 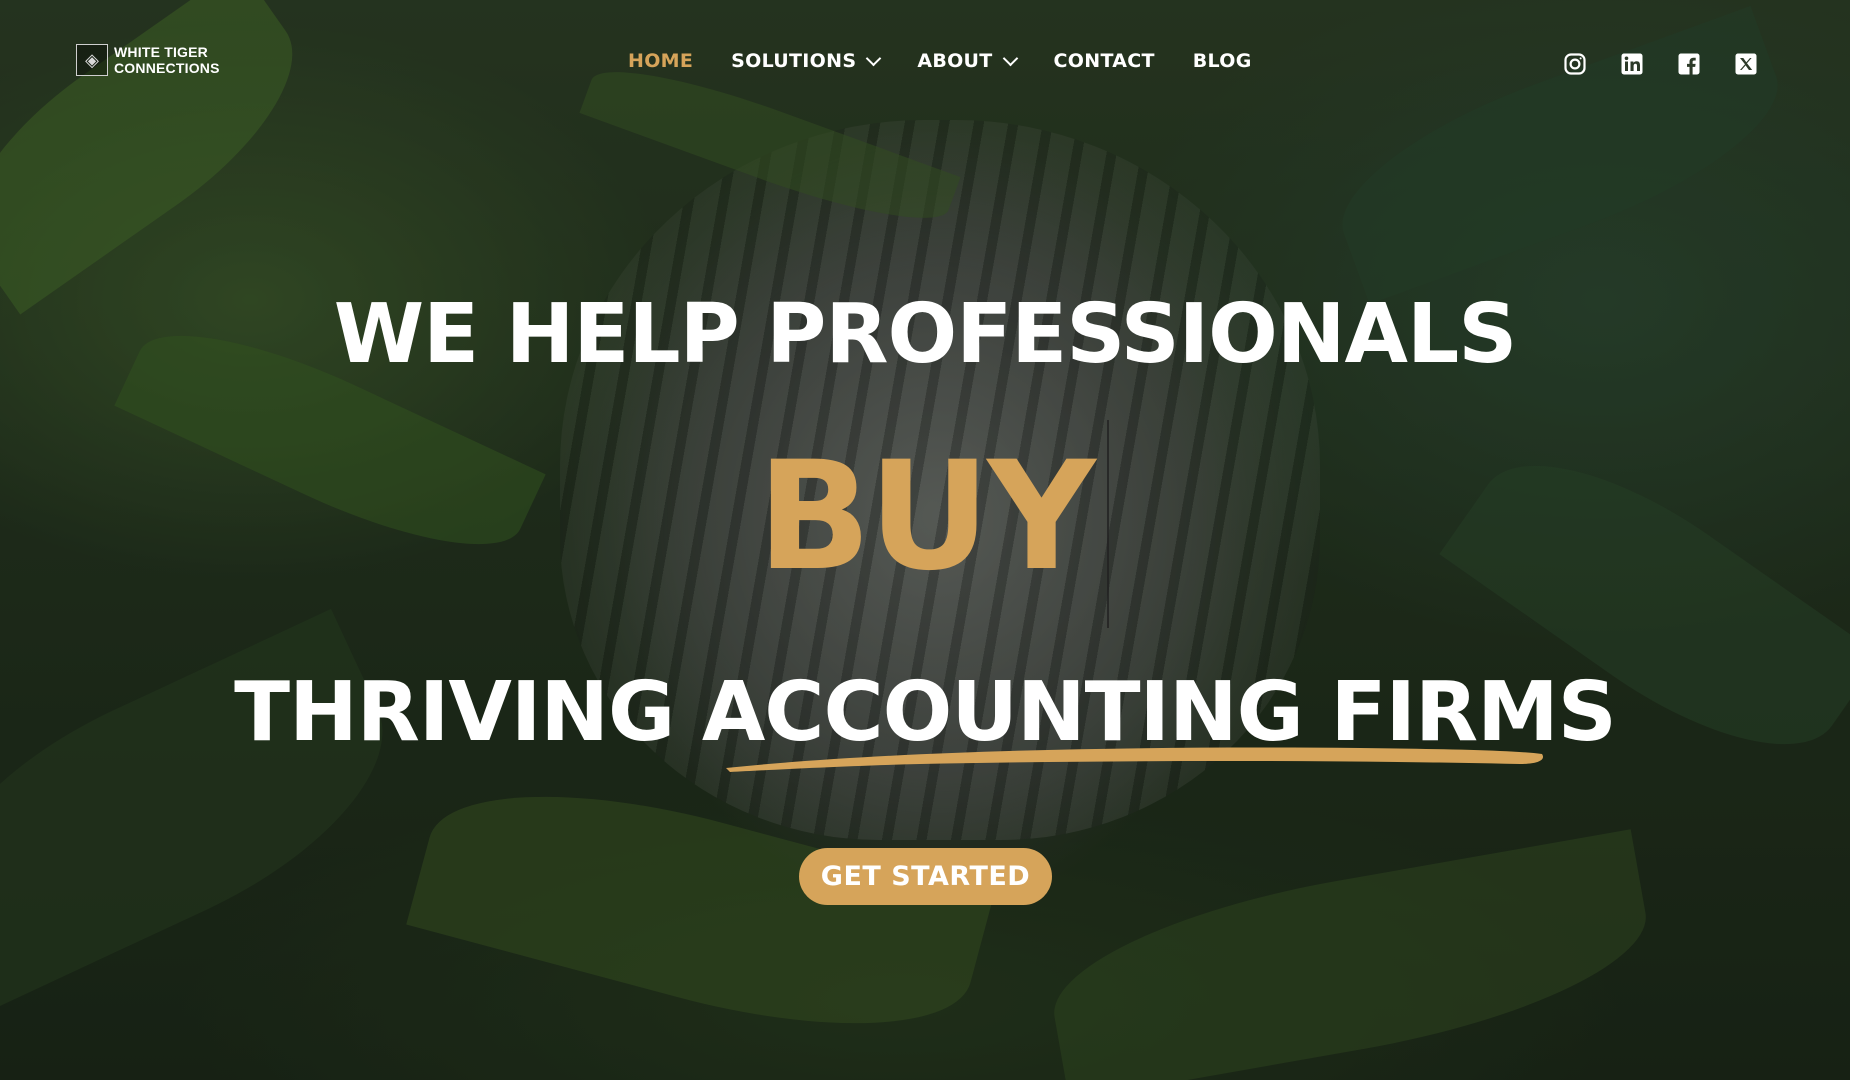 I want to click on nav-item-label: BLOG, so click(x=1222, y=61).